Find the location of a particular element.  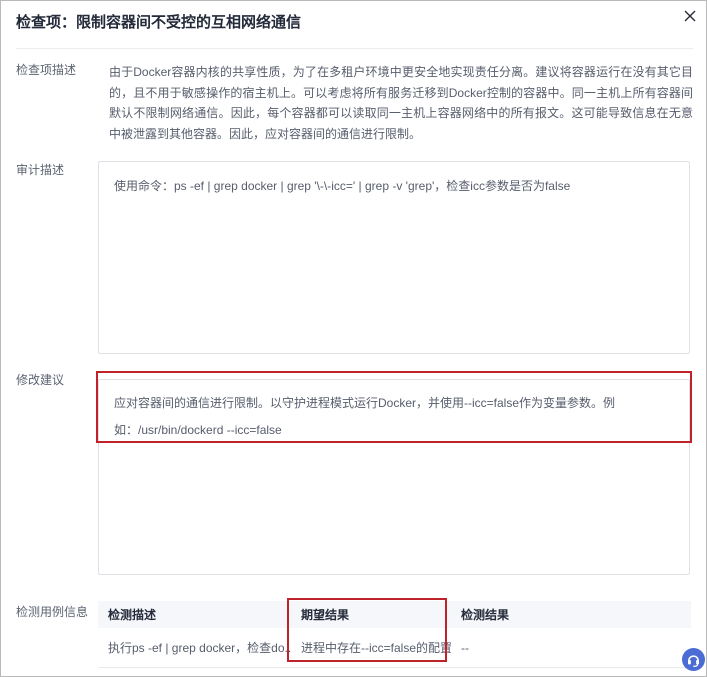

support-button is located at coordinates (693, 659).